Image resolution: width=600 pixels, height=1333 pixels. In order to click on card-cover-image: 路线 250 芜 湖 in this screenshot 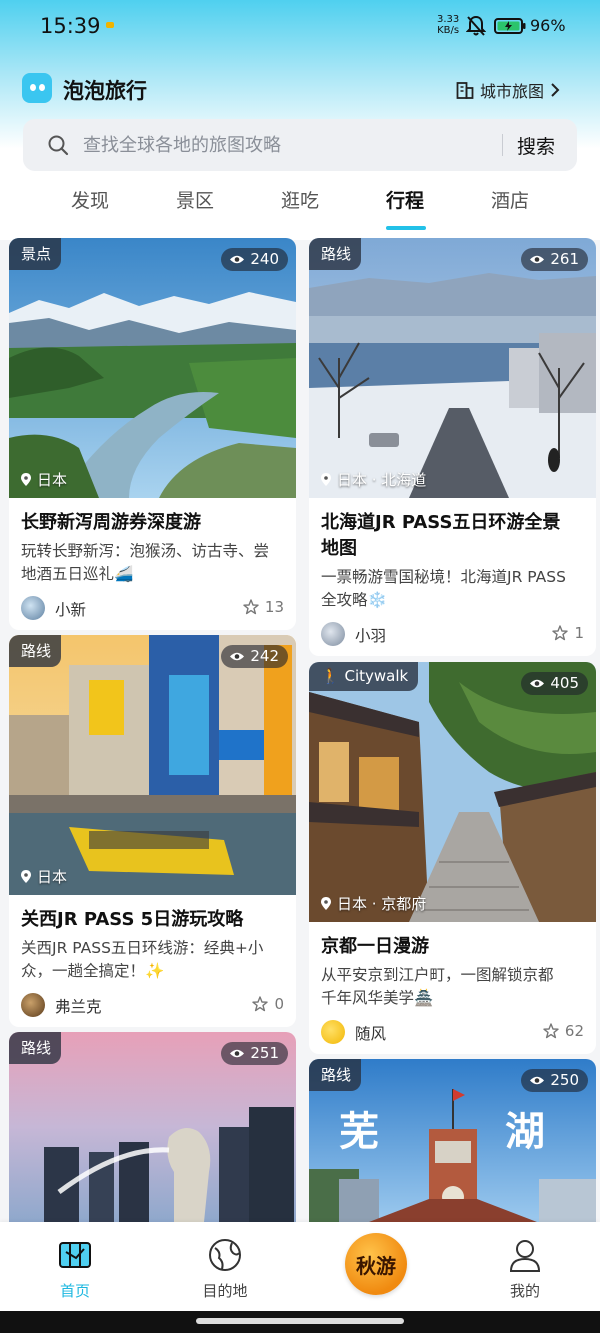, I will do `click(452, 1140)`.